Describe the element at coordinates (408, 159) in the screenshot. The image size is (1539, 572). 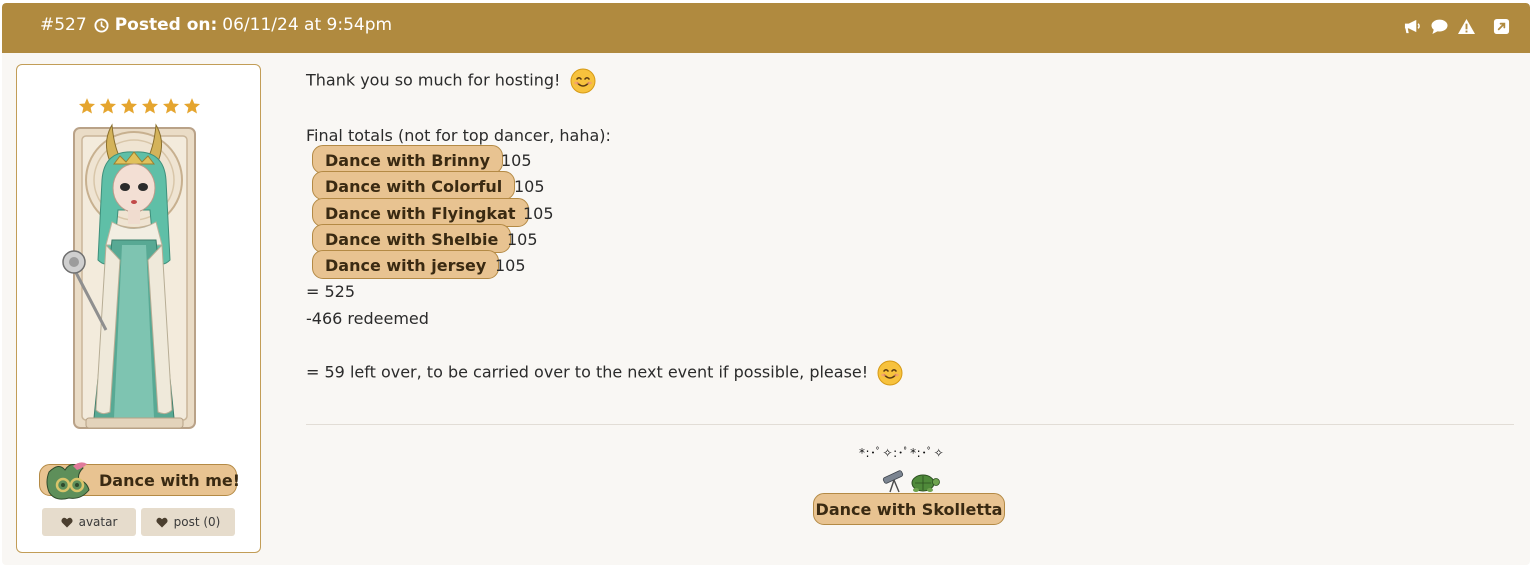
I see `dance-link-brinny: Dance with Brinny` at that location.